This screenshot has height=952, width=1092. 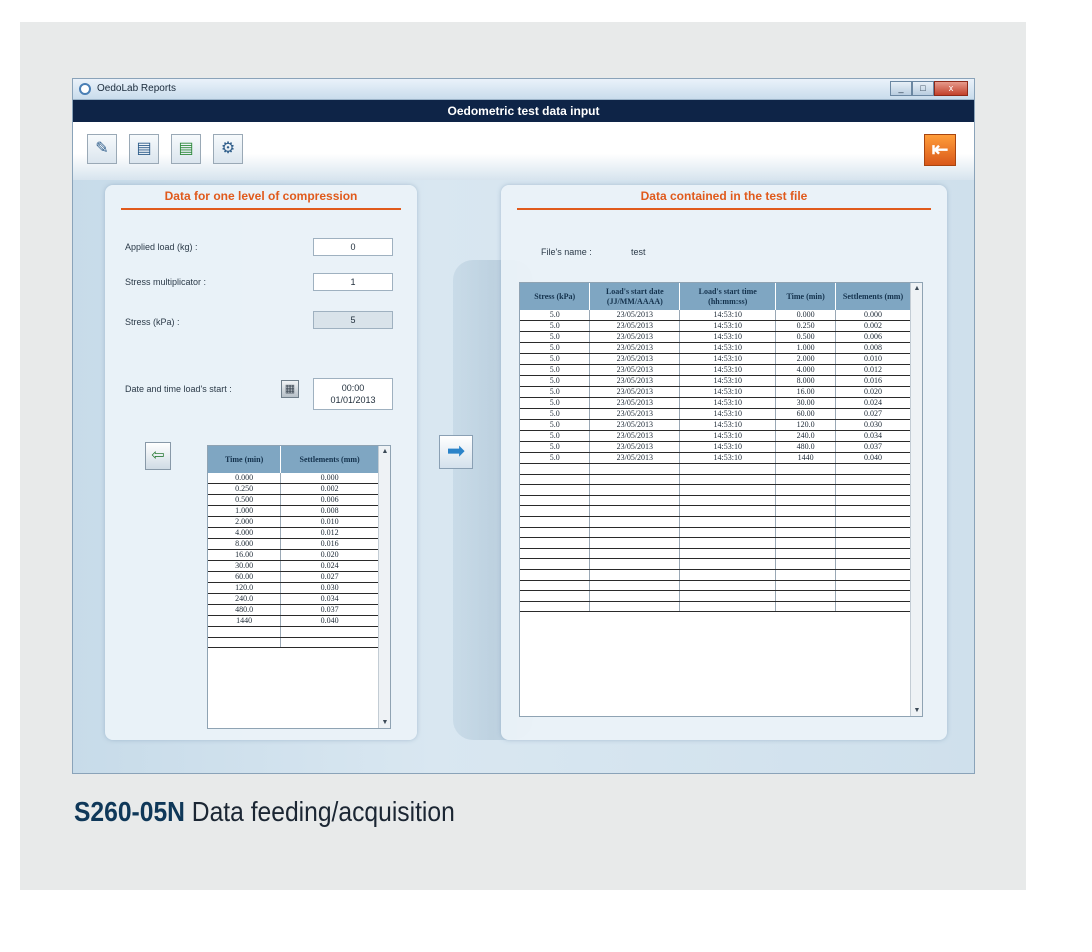 What do you see at coordinates (873, 348) in the screenshot?
I see `table-cell: 0.008` at bounding box center [873, 348].